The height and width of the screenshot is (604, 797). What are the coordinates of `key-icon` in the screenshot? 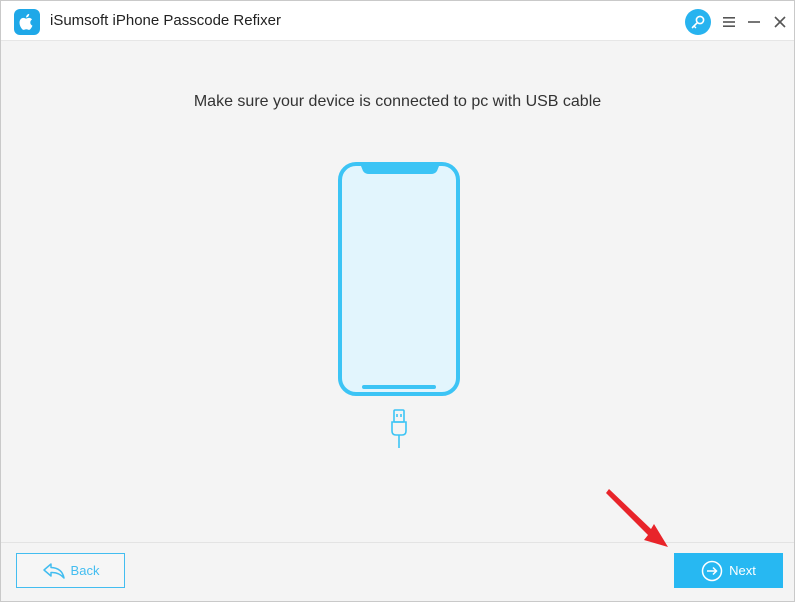 It's located at (698, 22).